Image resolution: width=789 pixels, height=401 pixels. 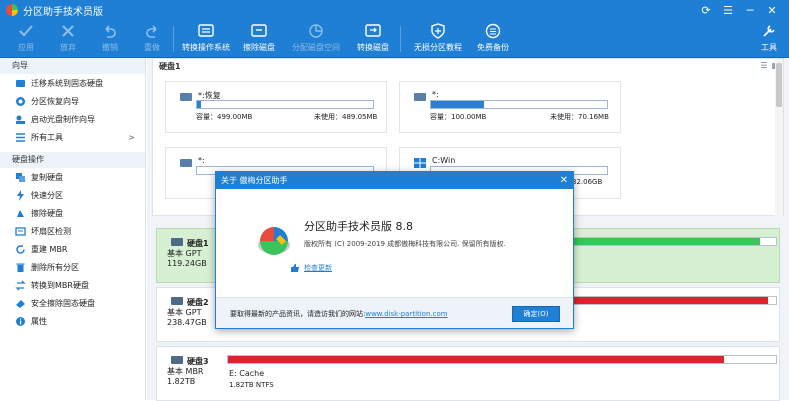 What do you see at coordinates (458, 117) in the screenshot?
I see `volume-capacity: 容量：100.00MB` at bounding box center [458, 117].